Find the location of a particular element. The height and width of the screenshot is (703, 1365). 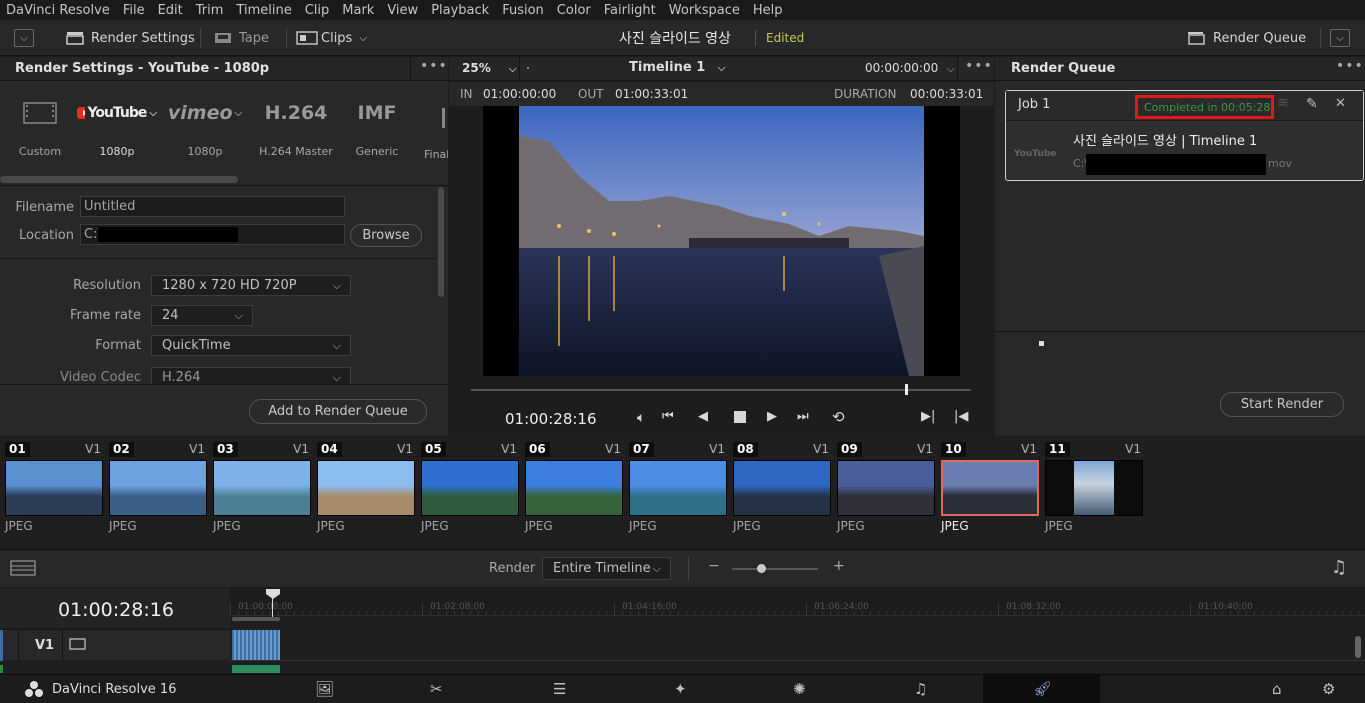

stop-icon is located at coordinates (740, 417).